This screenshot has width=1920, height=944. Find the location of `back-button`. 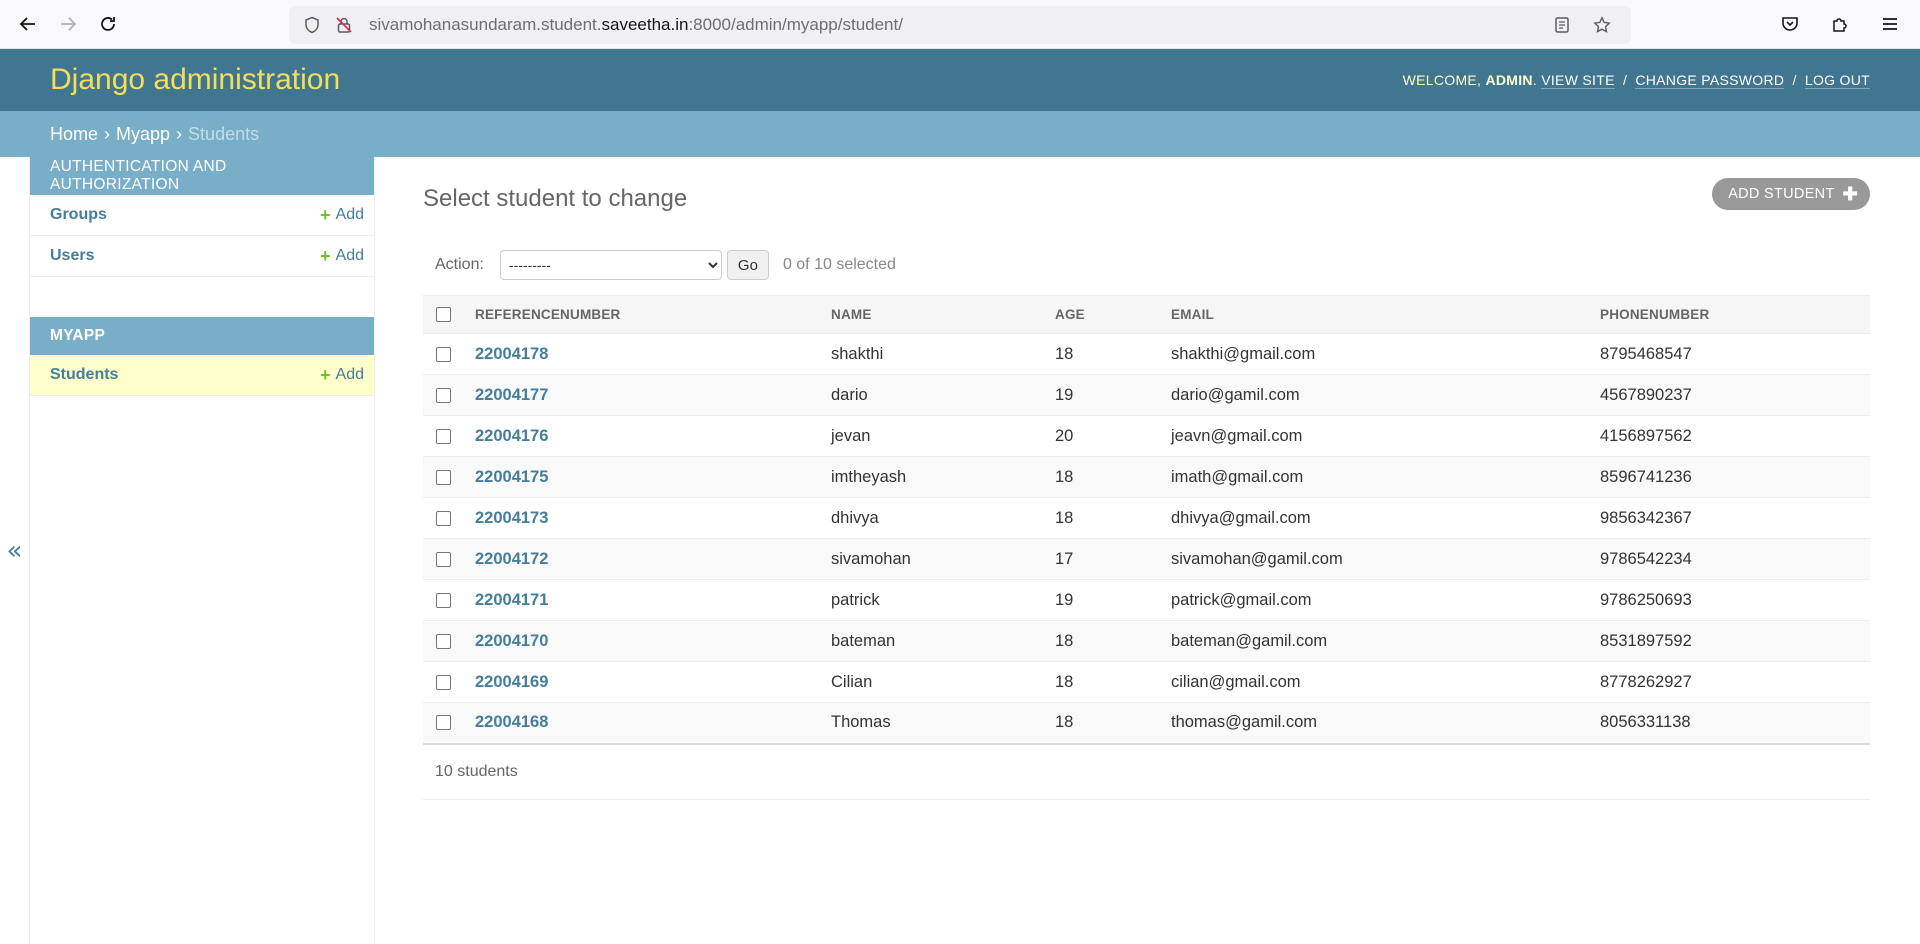

back-button is located at coordinates (28, 24).